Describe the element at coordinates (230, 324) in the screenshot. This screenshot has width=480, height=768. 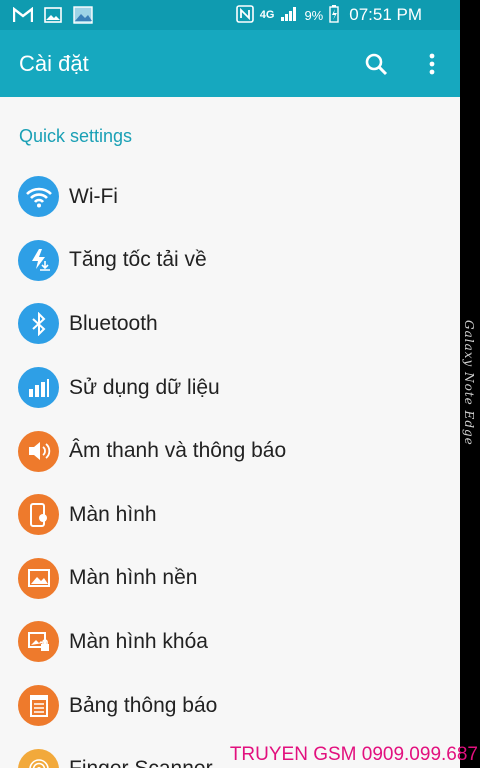
I see `settings-item-bluetooth: Bluetooth` at that location.